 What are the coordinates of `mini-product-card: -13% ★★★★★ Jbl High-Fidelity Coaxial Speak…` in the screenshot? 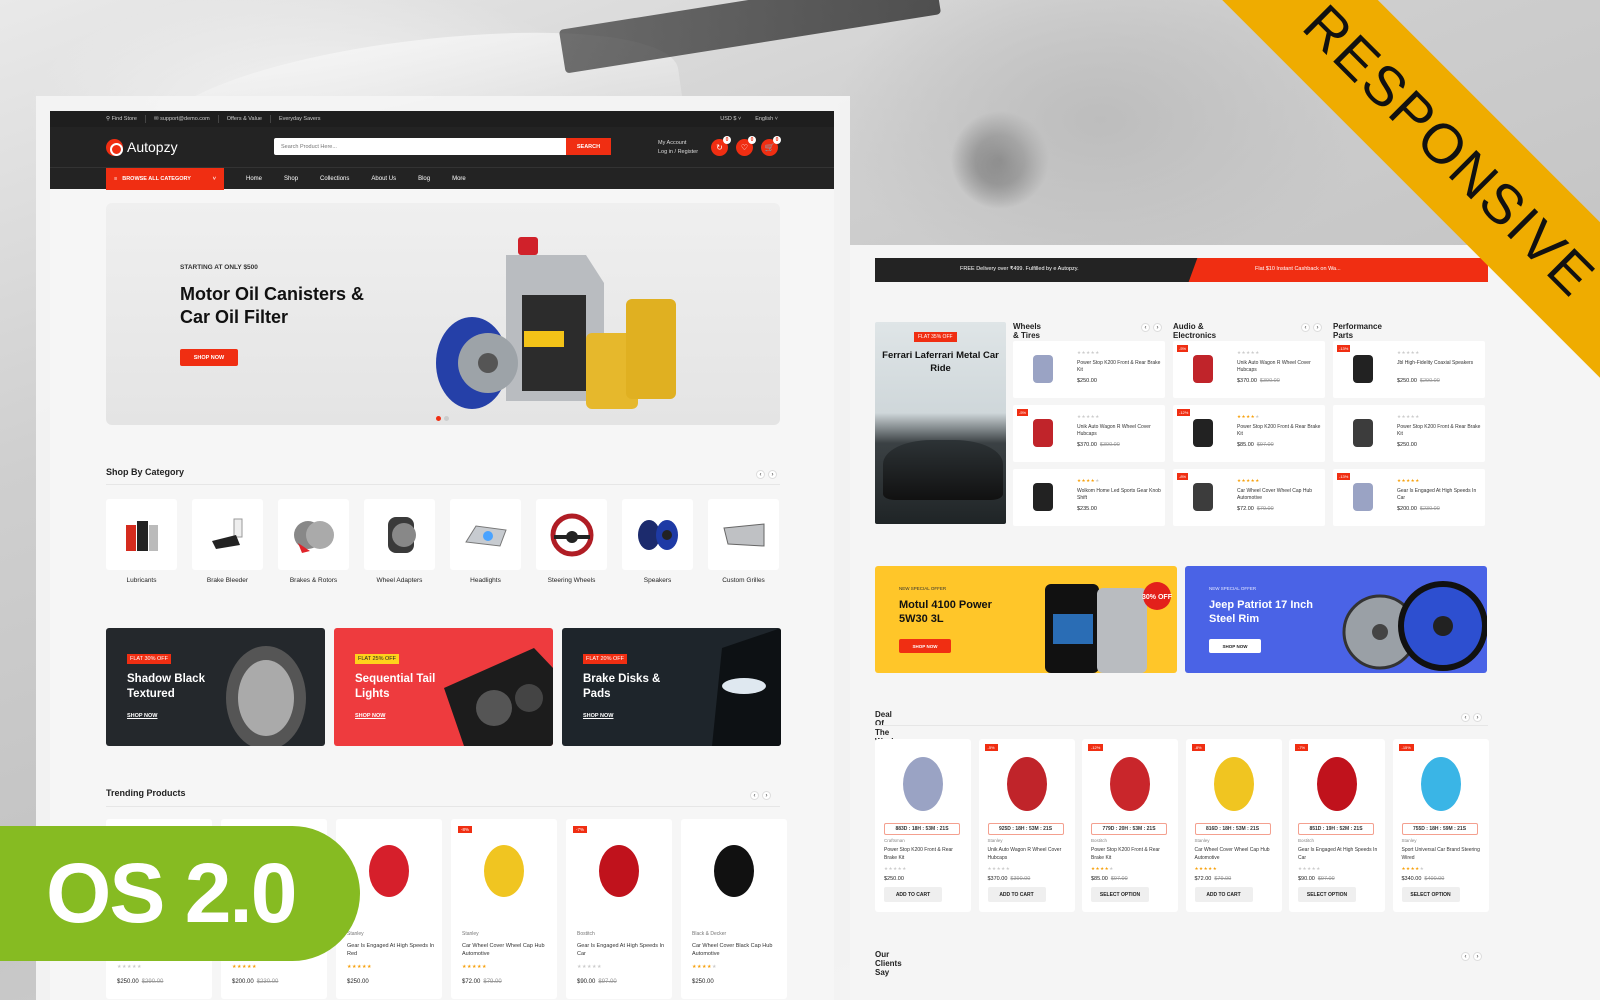 It's located at (1409, 369).